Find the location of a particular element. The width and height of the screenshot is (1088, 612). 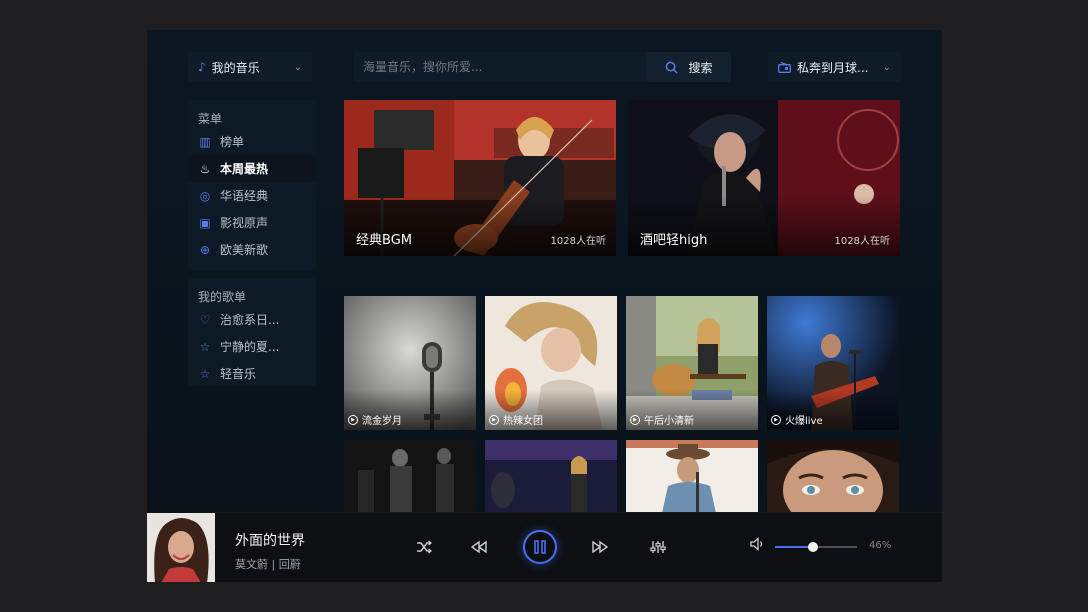

globe-icon: ⊕ is located at coordinates (205, 249).